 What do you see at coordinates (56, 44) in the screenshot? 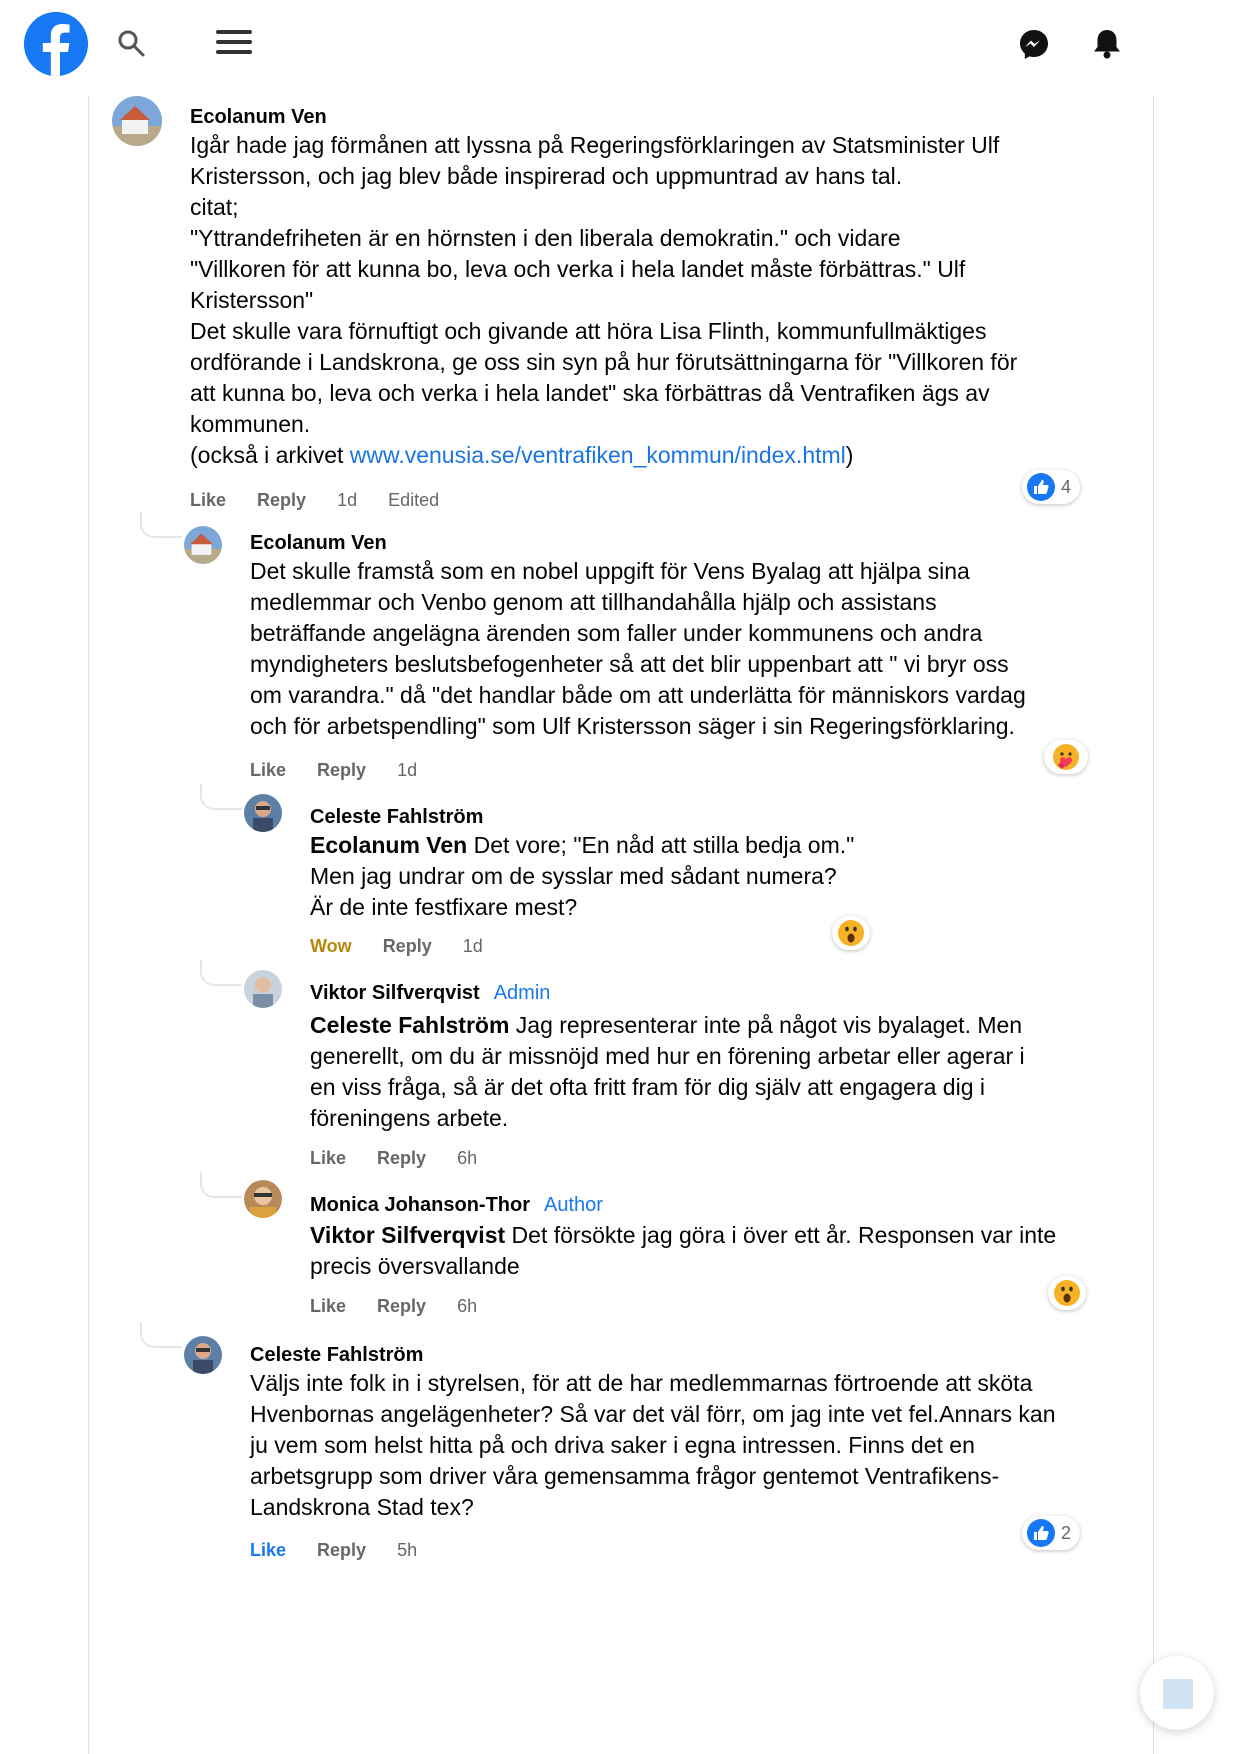
I see `facebook-logo-icon` at bounding box center [56, 44].